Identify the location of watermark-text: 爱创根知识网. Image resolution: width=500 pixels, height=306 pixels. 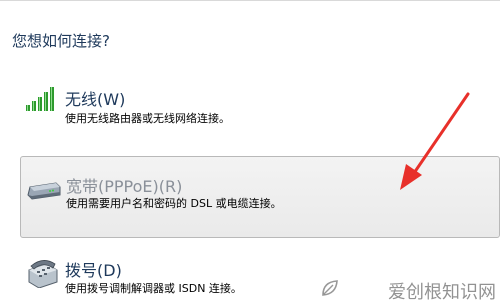
(442, 292).